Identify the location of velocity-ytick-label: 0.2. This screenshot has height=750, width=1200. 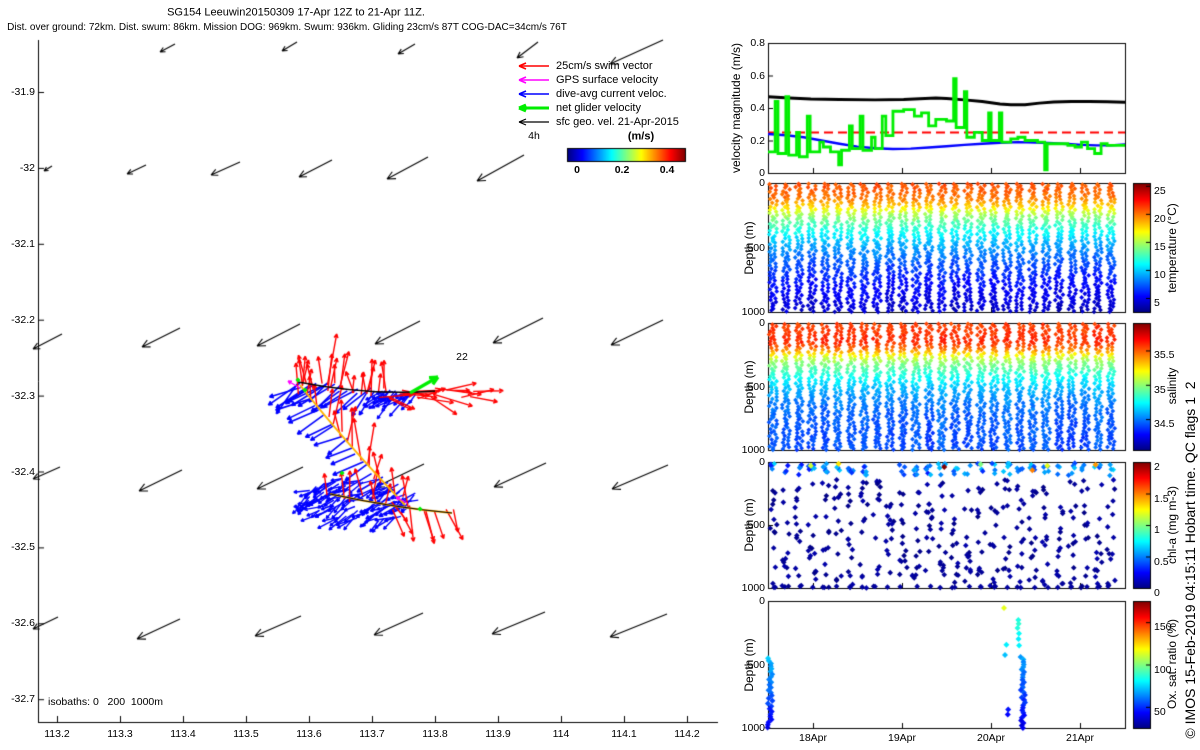
(757, 140).